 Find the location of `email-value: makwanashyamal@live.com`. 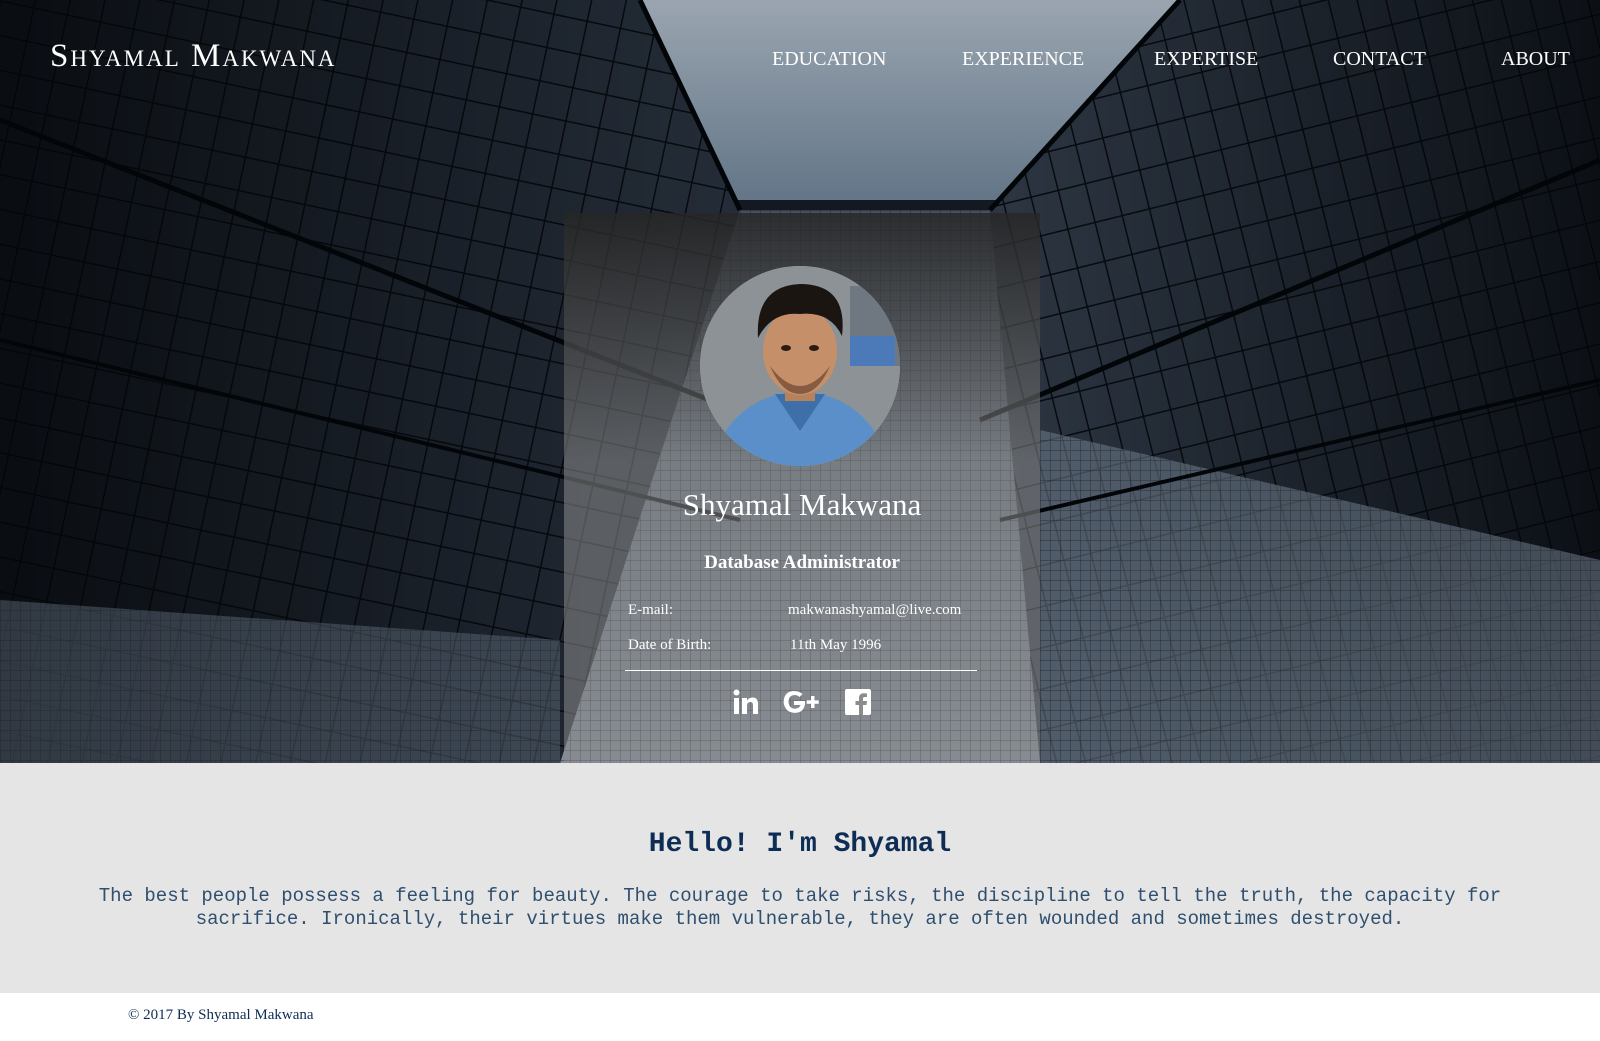

email-value: makwanashyamal@live.com is located at coordinates (874, 610).